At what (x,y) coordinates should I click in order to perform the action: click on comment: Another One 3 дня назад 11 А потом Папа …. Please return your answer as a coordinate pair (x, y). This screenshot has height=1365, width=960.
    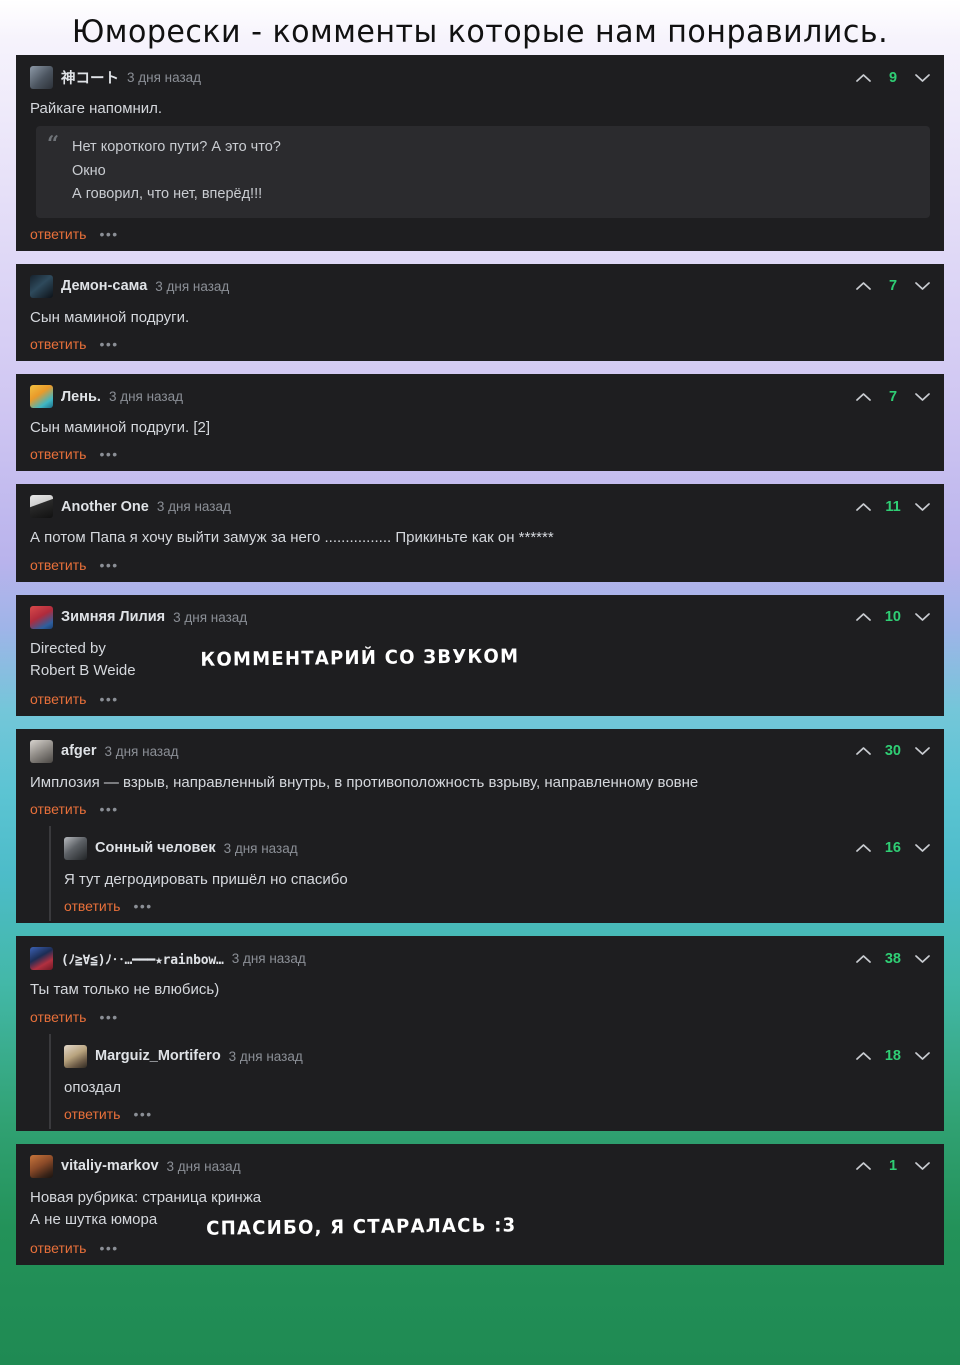
    Looking at the image, I should click on (480, 532).